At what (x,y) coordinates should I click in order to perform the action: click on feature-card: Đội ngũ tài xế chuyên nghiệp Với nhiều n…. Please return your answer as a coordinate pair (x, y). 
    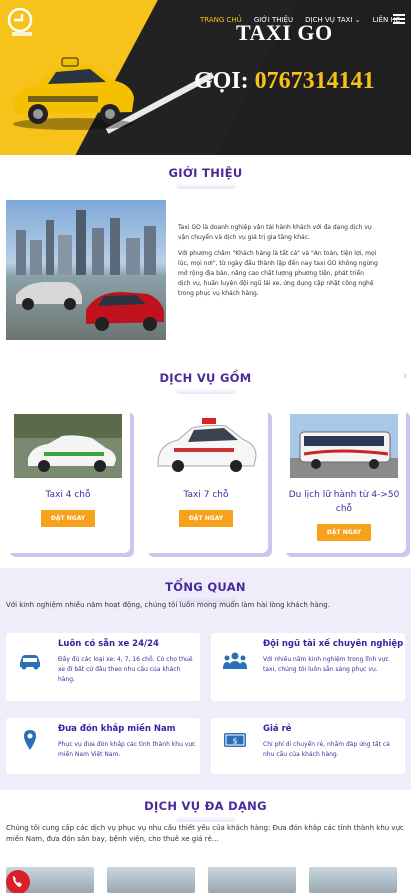
    Looking at the image, I should click on (308, 667).